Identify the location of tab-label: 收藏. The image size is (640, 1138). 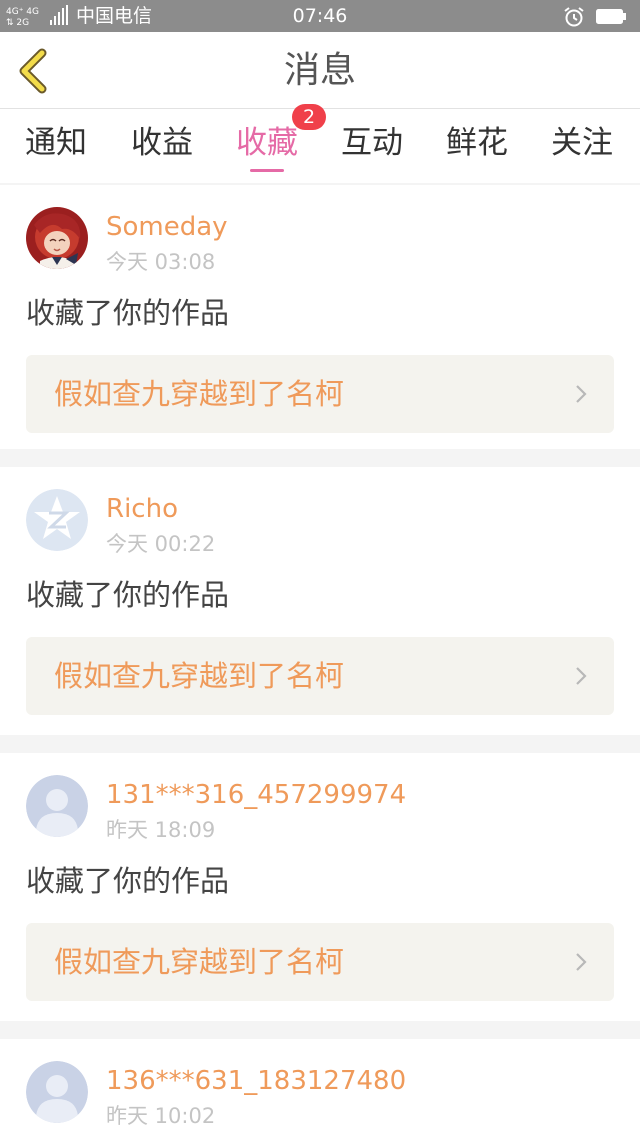
(267, 143).